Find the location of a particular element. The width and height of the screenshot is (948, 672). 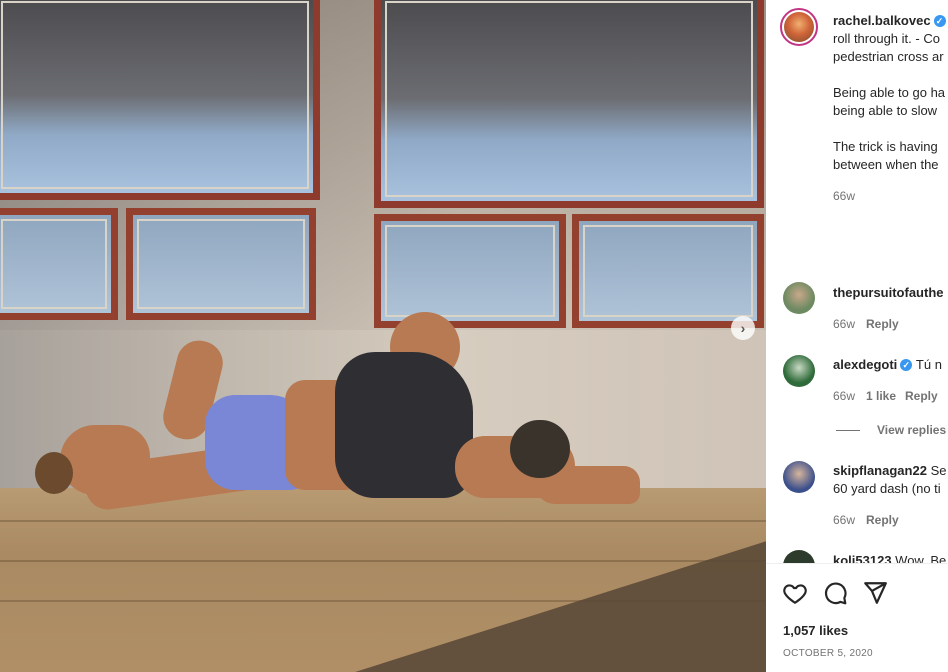

author-avatar is located at coordinates (799, 27).